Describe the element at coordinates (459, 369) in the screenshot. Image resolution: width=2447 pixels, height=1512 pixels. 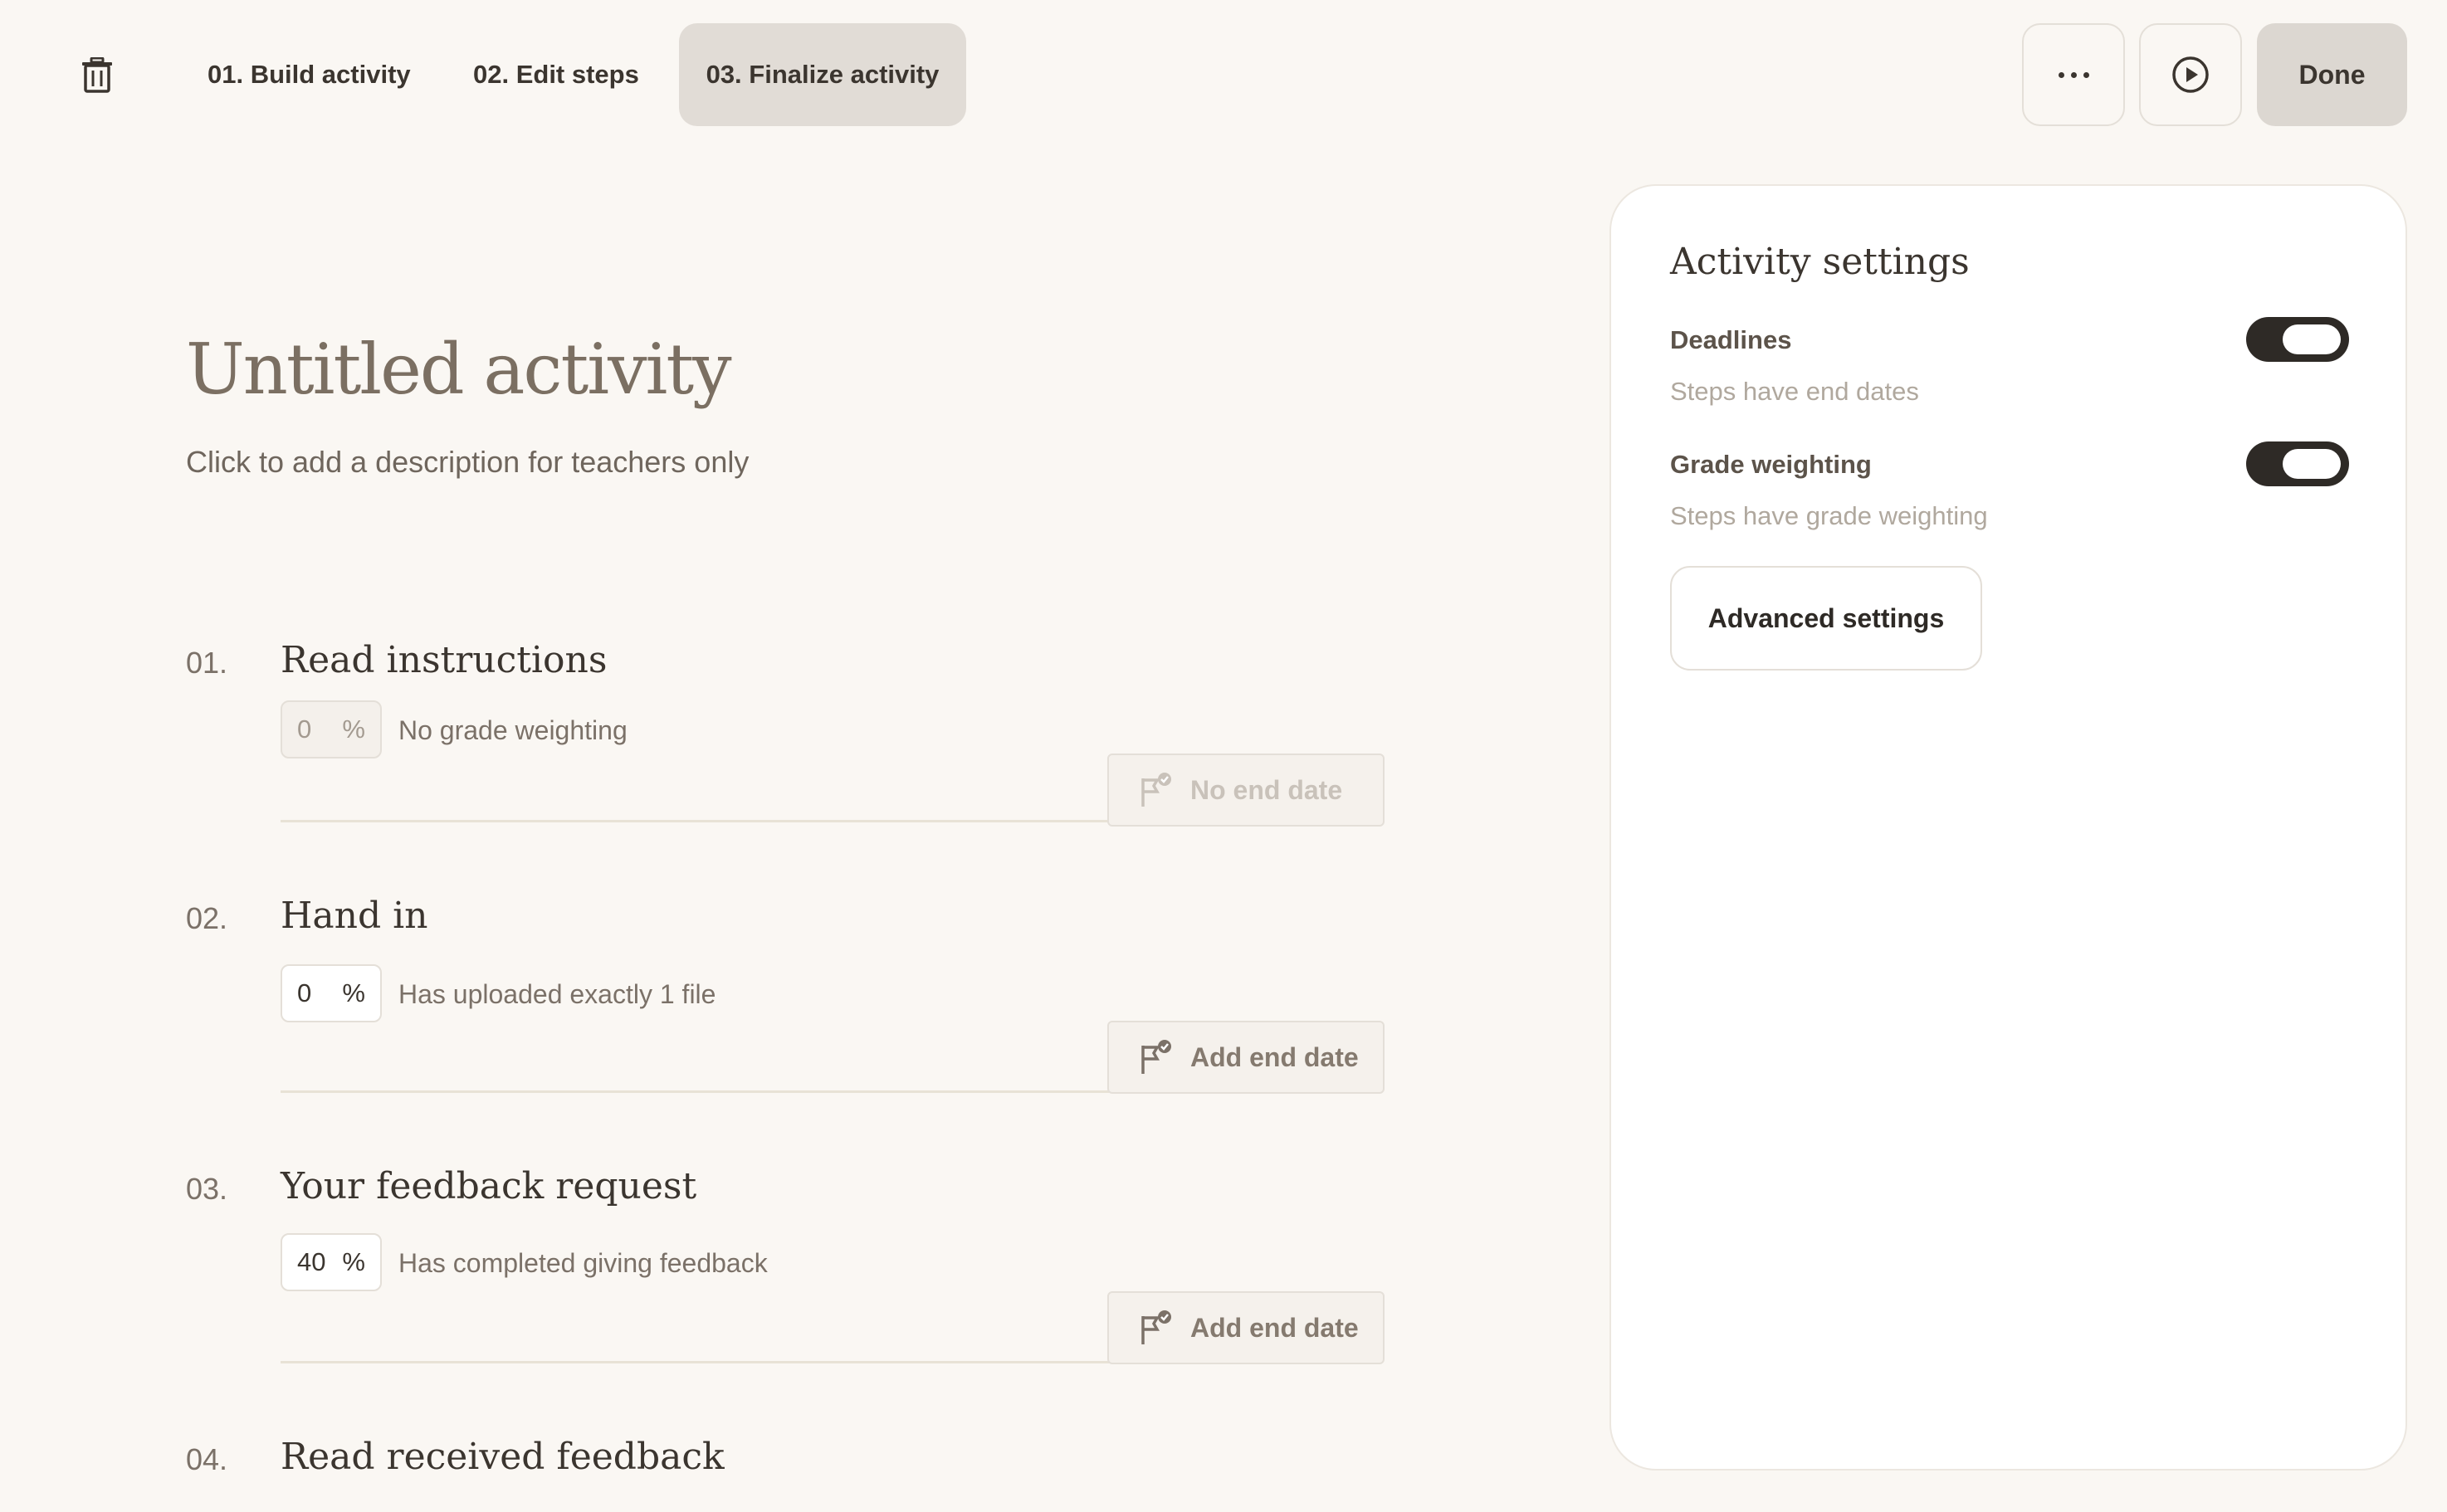
I see `activity-title: Untitled activity` at that location.